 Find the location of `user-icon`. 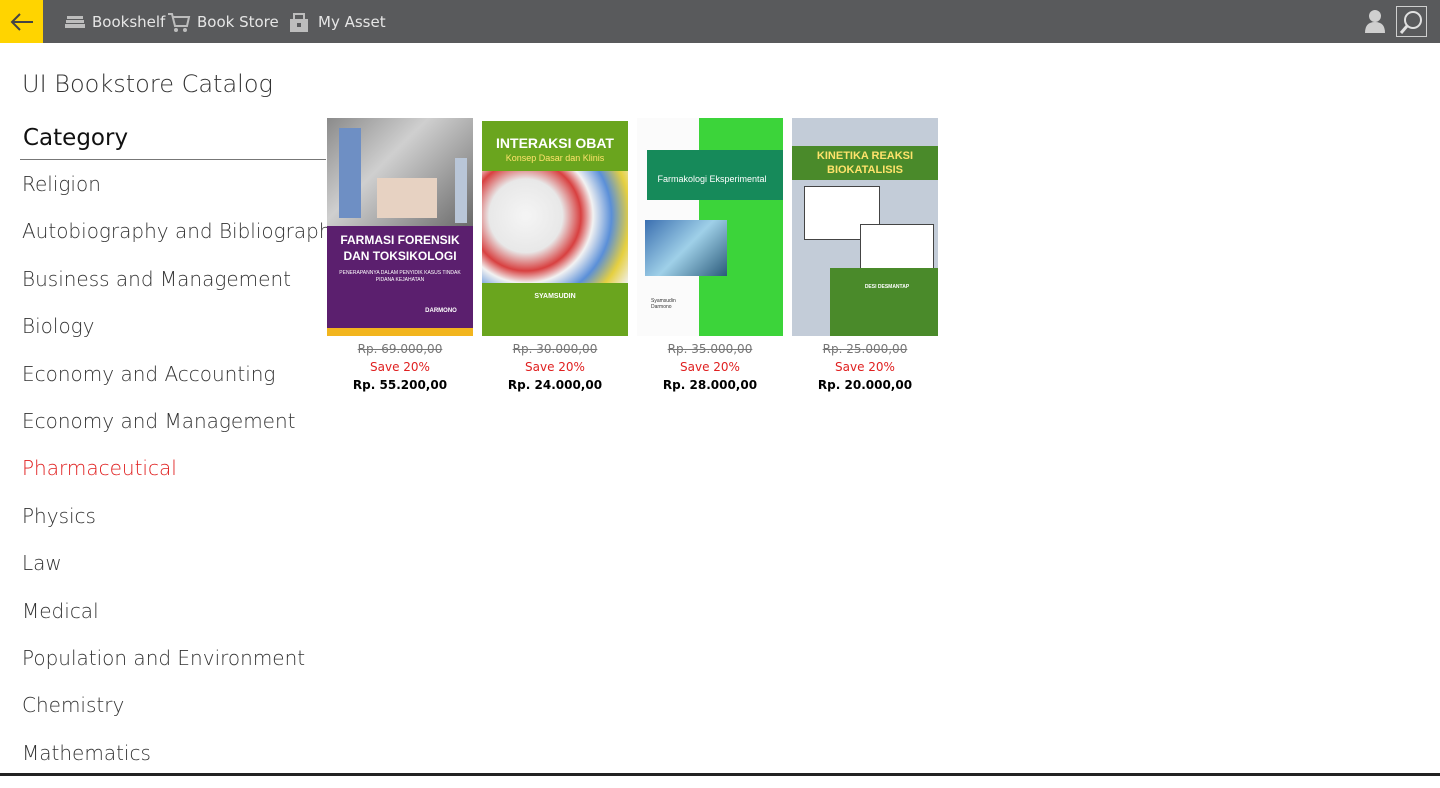

user-icon is located at coordinates (1375, 21).